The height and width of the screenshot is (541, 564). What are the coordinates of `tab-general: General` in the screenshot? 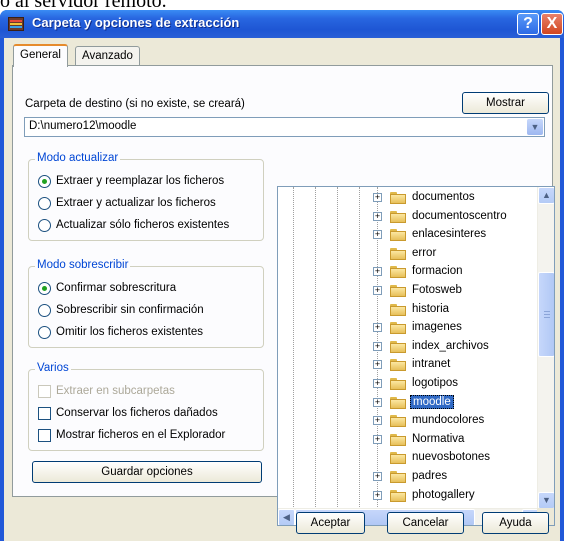 It's located at (40, 55).